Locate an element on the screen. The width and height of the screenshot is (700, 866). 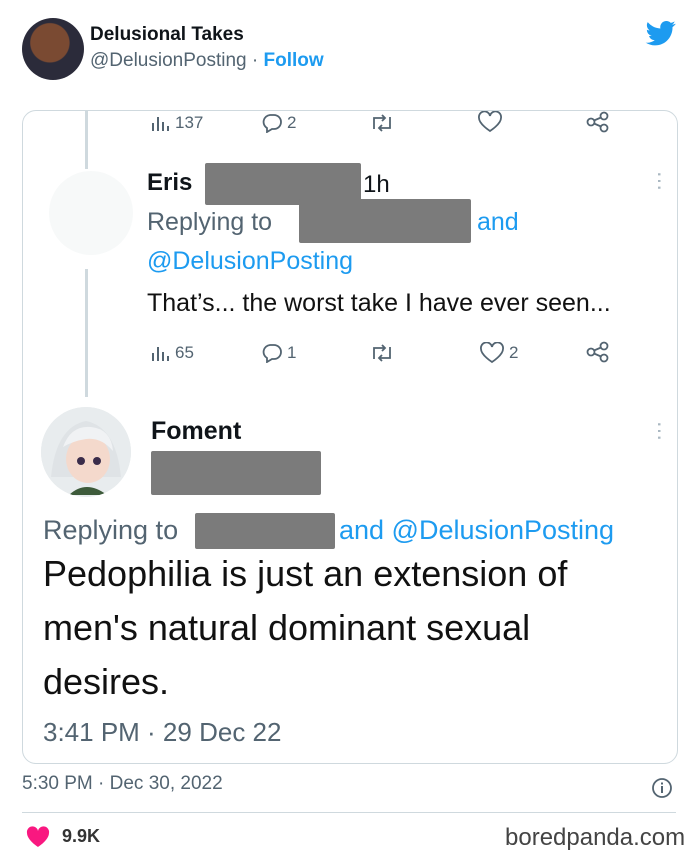
author-name: Delusional Takes is located at coordinates (167, 35).